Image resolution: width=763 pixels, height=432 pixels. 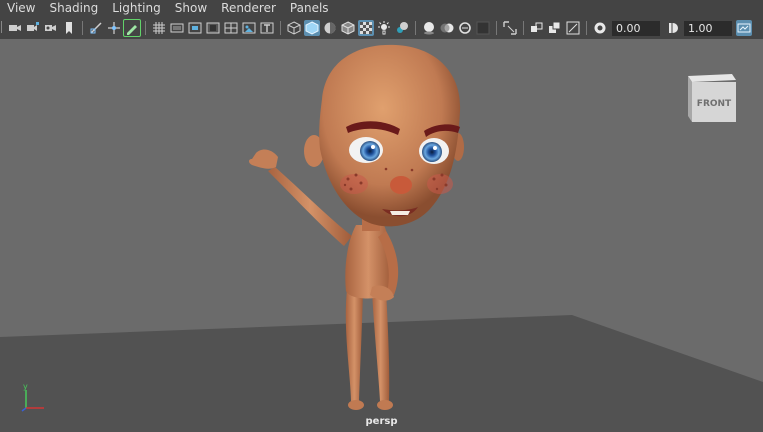 I want to click on menu-view: View, so click(x=21, y=8).